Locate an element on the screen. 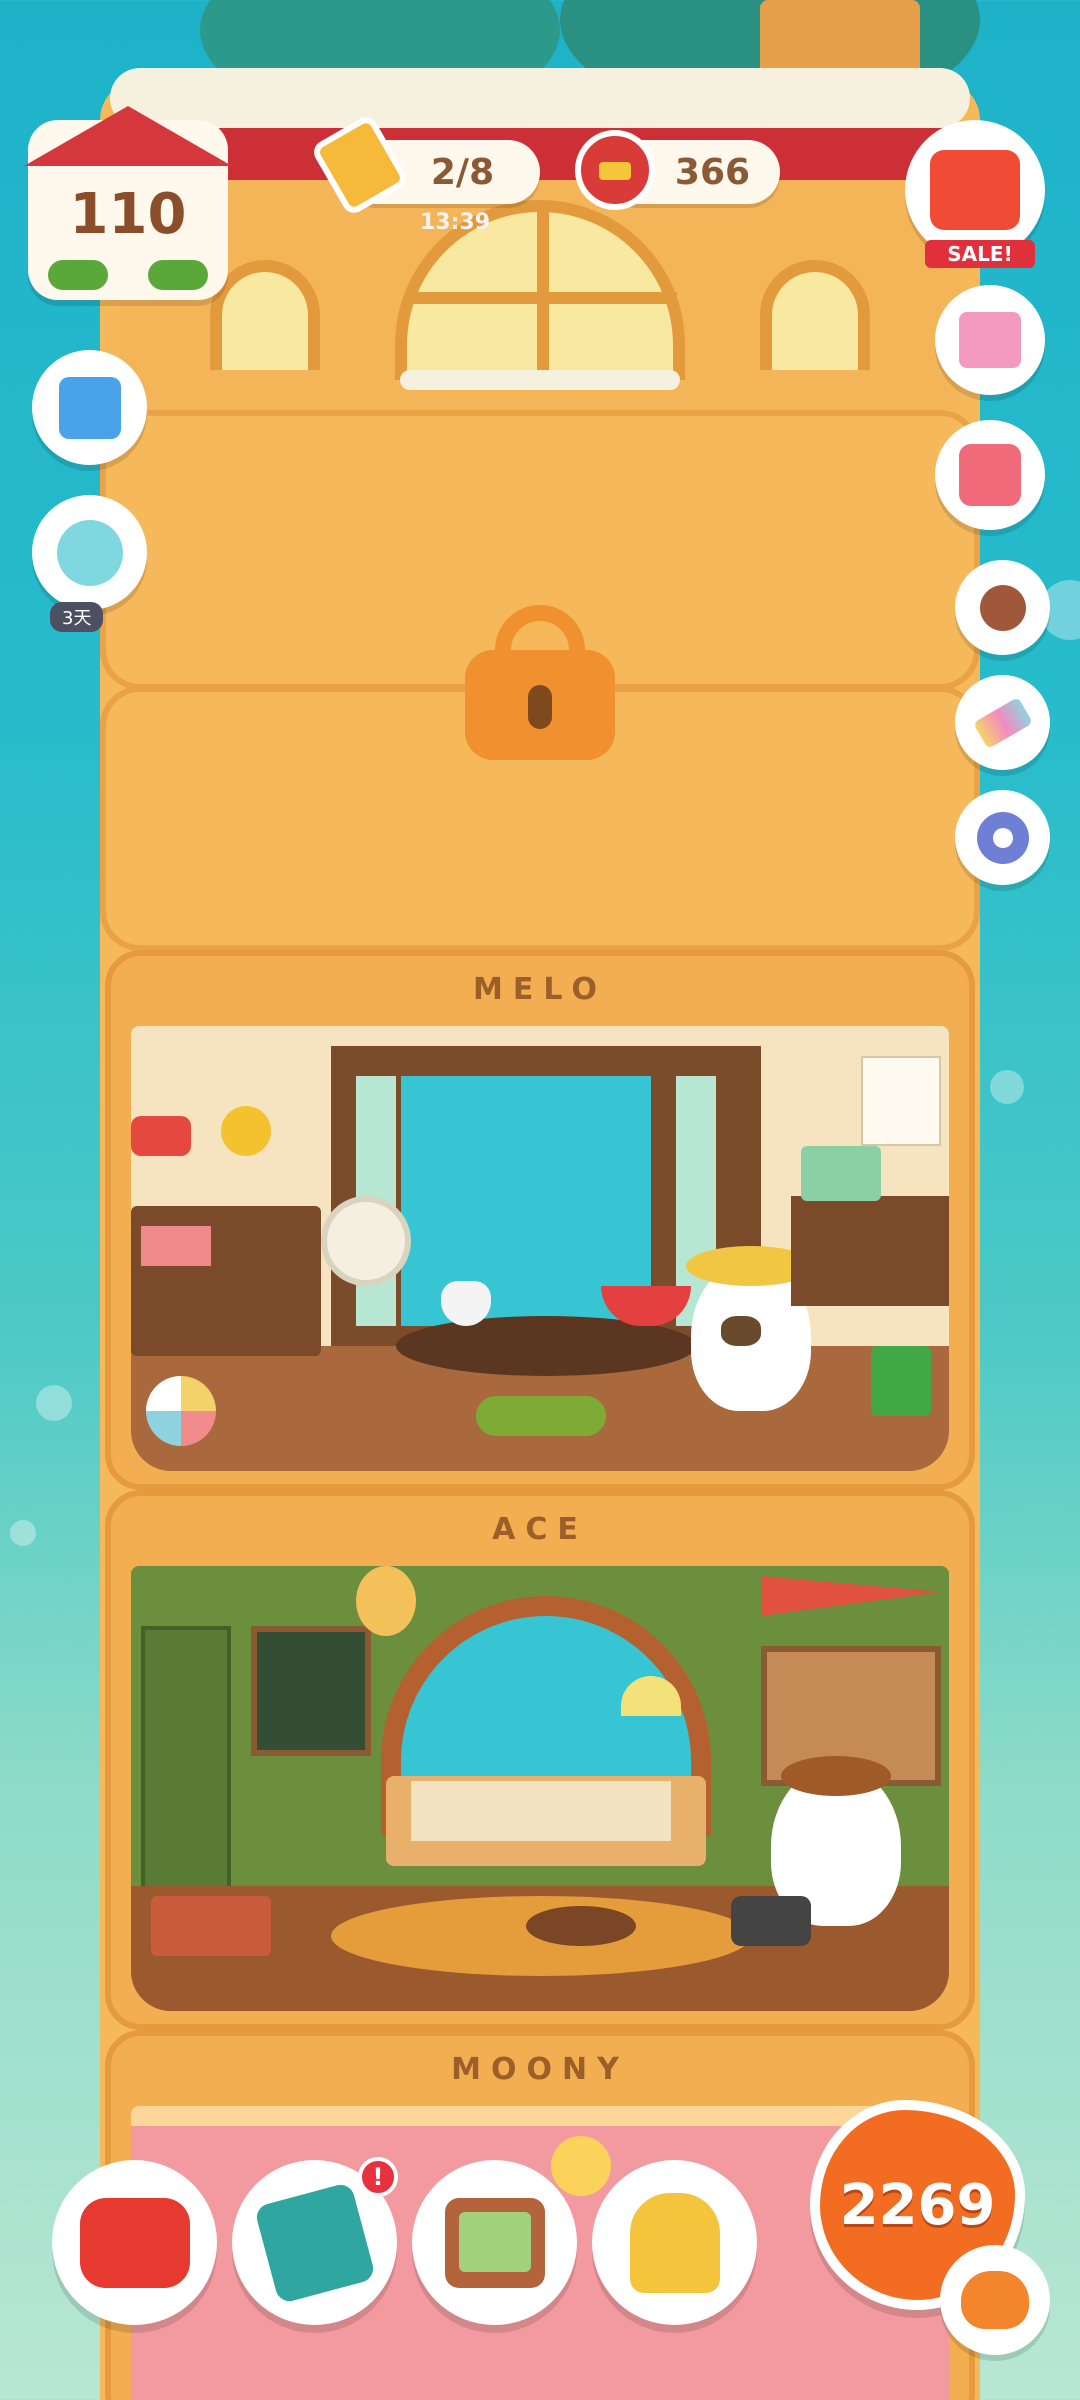  event-days-tag: 3天 is located at coordinates (77, 617).